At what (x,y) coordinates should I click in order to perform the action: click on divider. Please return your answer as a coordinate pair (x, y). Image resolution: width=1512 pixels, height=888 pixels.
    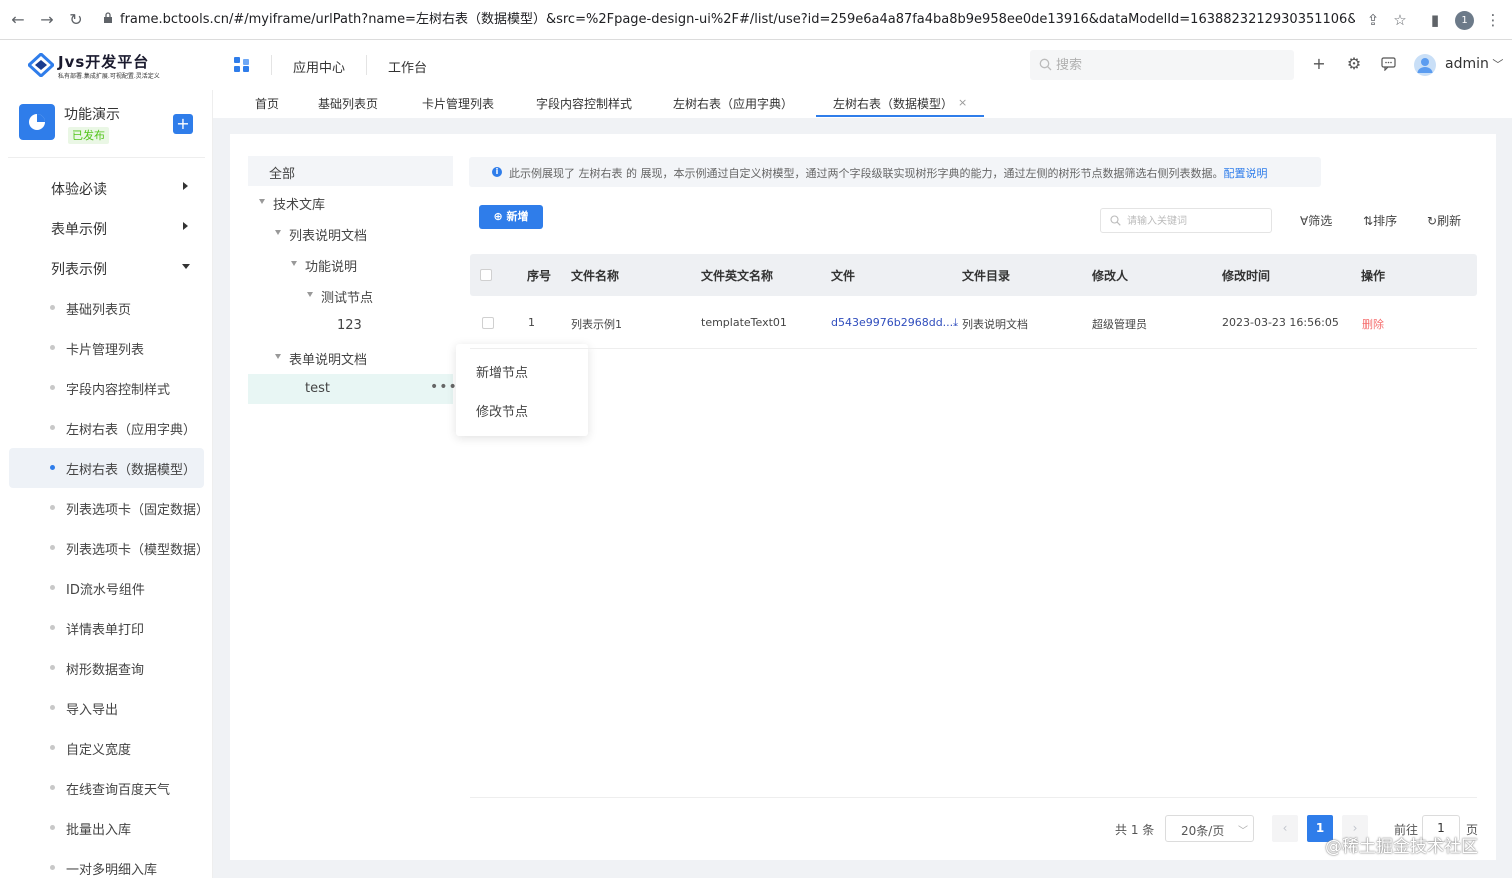
    Looking at the image, I should click on (106, 157).